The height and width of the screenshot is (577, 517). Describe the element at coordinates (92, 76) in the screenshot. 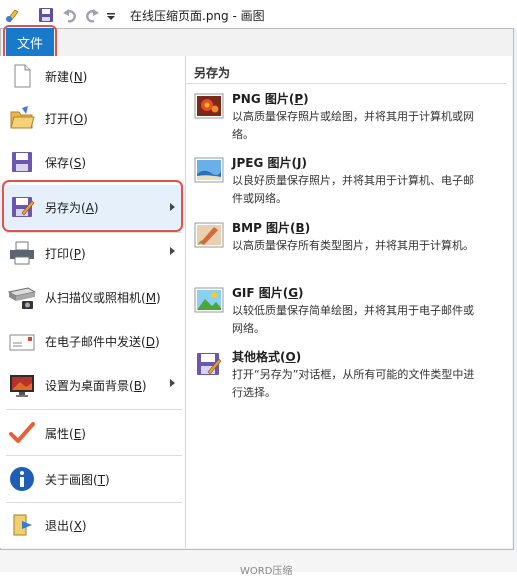

I see `menu-item-new: 新建(N)` at that location.